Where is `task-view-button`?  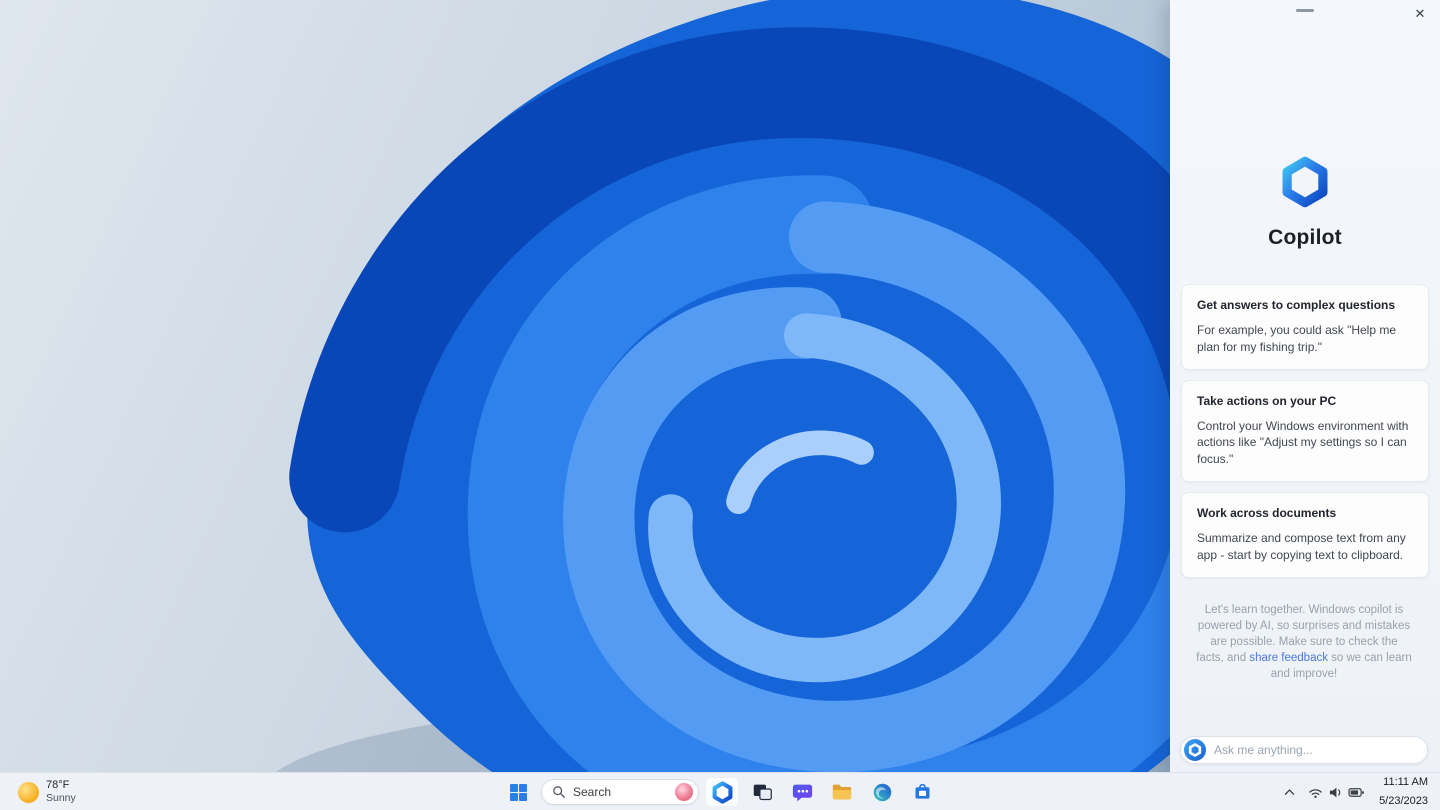 task-view-button is located at coordinates (762, 792).